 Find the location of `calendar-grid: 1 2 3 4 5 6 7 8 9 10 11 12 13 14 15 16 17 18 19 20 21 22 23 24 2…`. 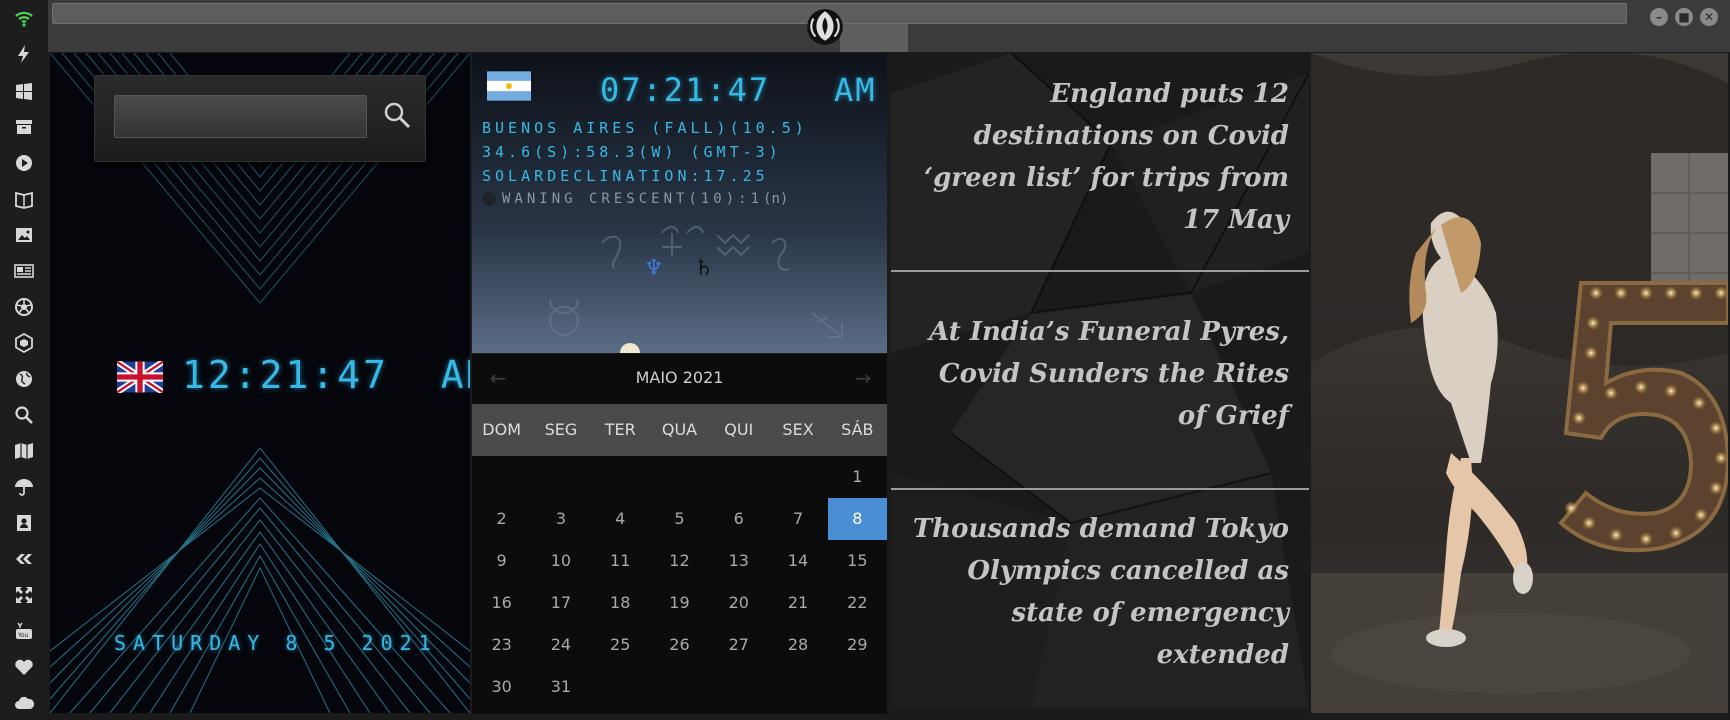

calendar-grid: 1 2 3 4 5 6 7 8 9 10 11 12 13 14 15 16 17 18 19 20 21 22 23 24 2… is located at coordinates (679, 582).